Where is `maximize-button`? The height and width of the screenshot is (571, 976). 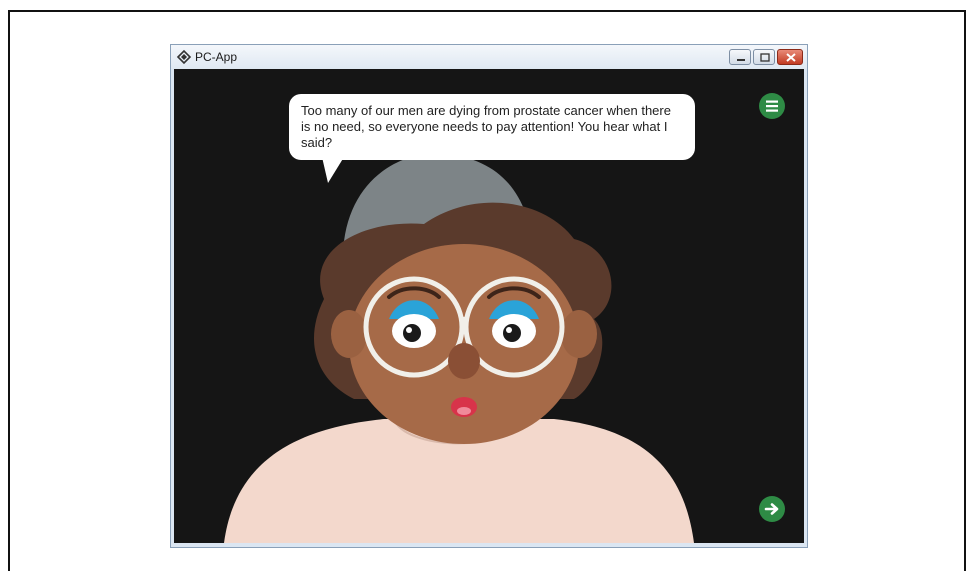
maximize-button is located at coordinates (764, 57).